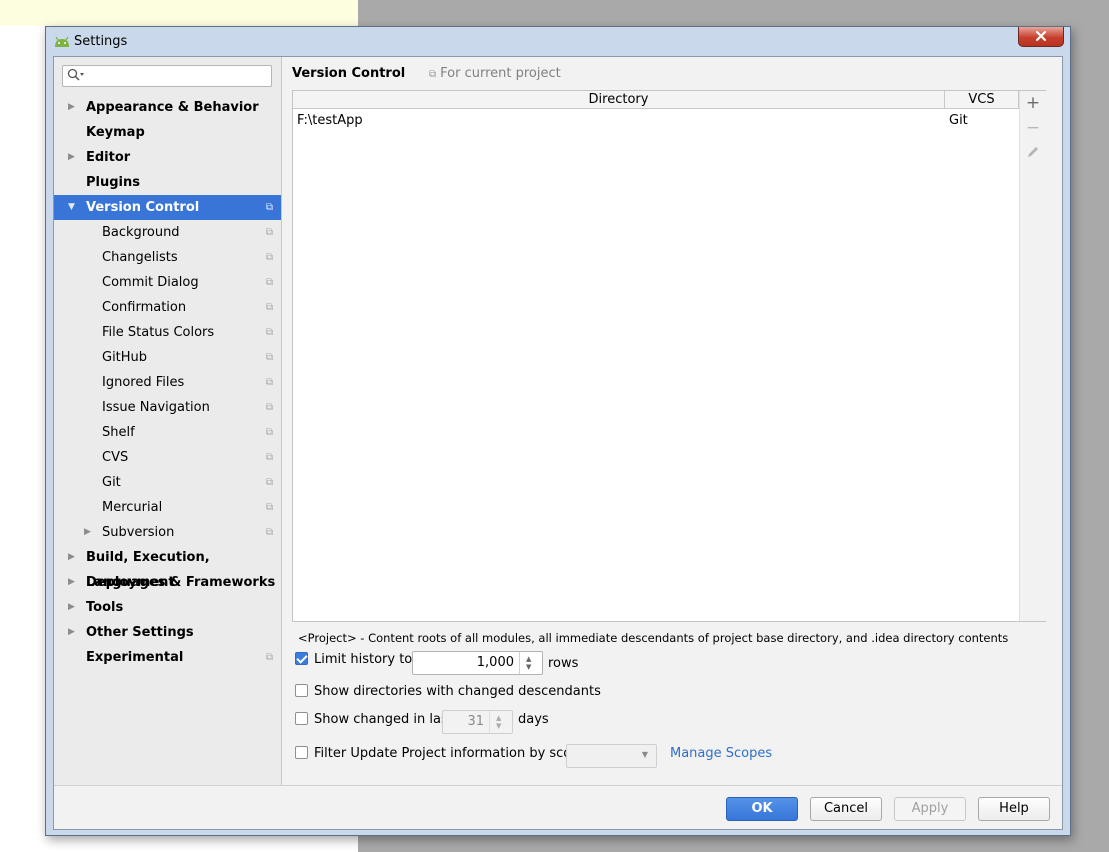 This screenshot has width=1109, height=852. I want to click on show-changed-suffix: days, so click(533, 719).